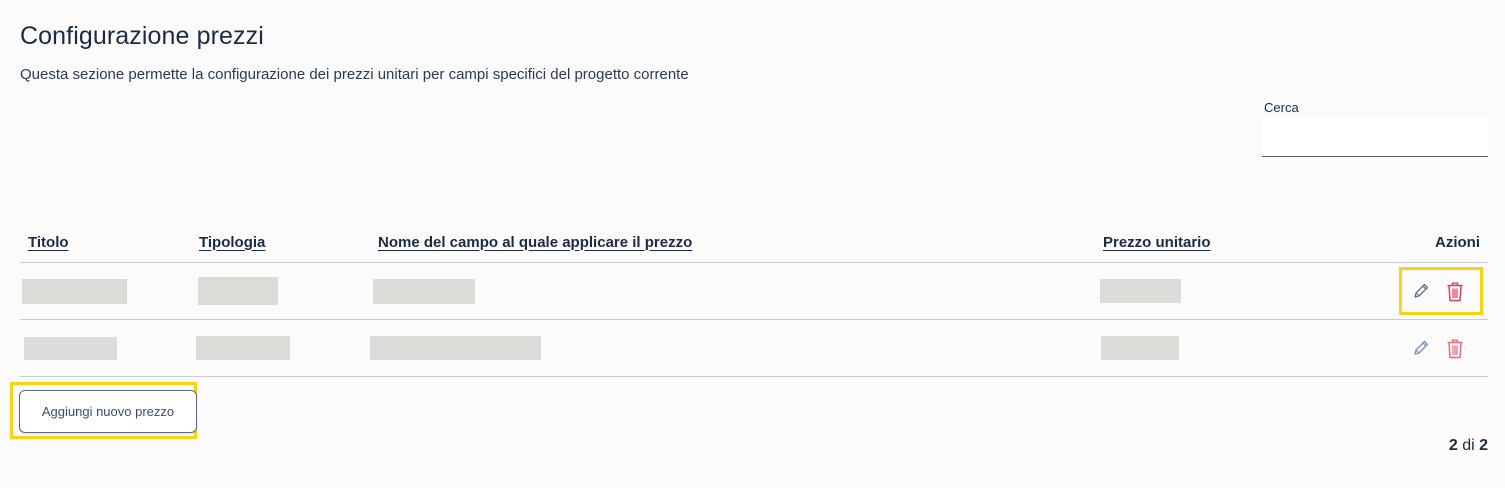  What do you see at coordinates (105, 242) in the screenshot?
I see `column-header-title: Titolo` at bounding box center [105, 242].